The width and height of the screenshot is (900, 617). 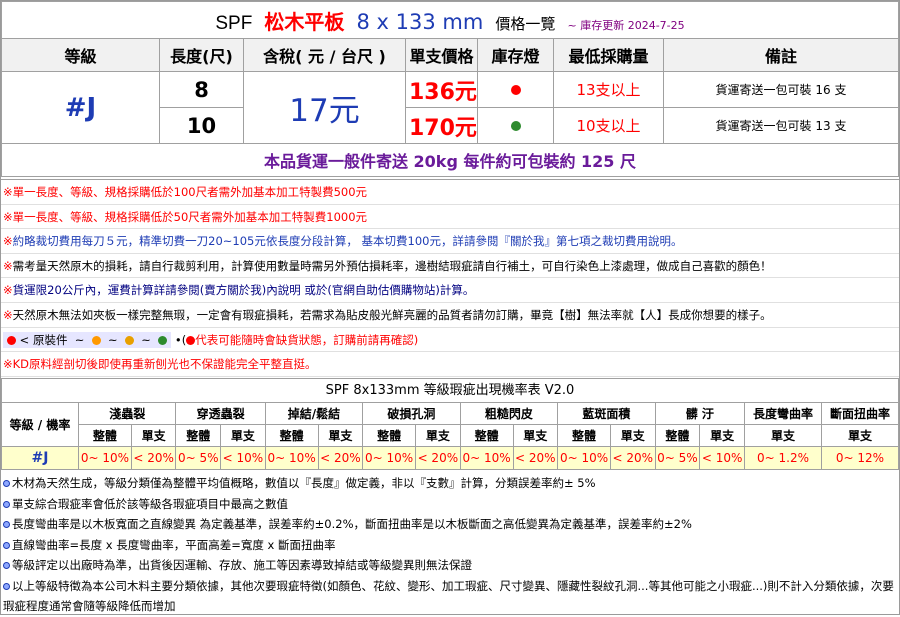 I want to click on title-product: 松木平板, so click(x=304, y=21).